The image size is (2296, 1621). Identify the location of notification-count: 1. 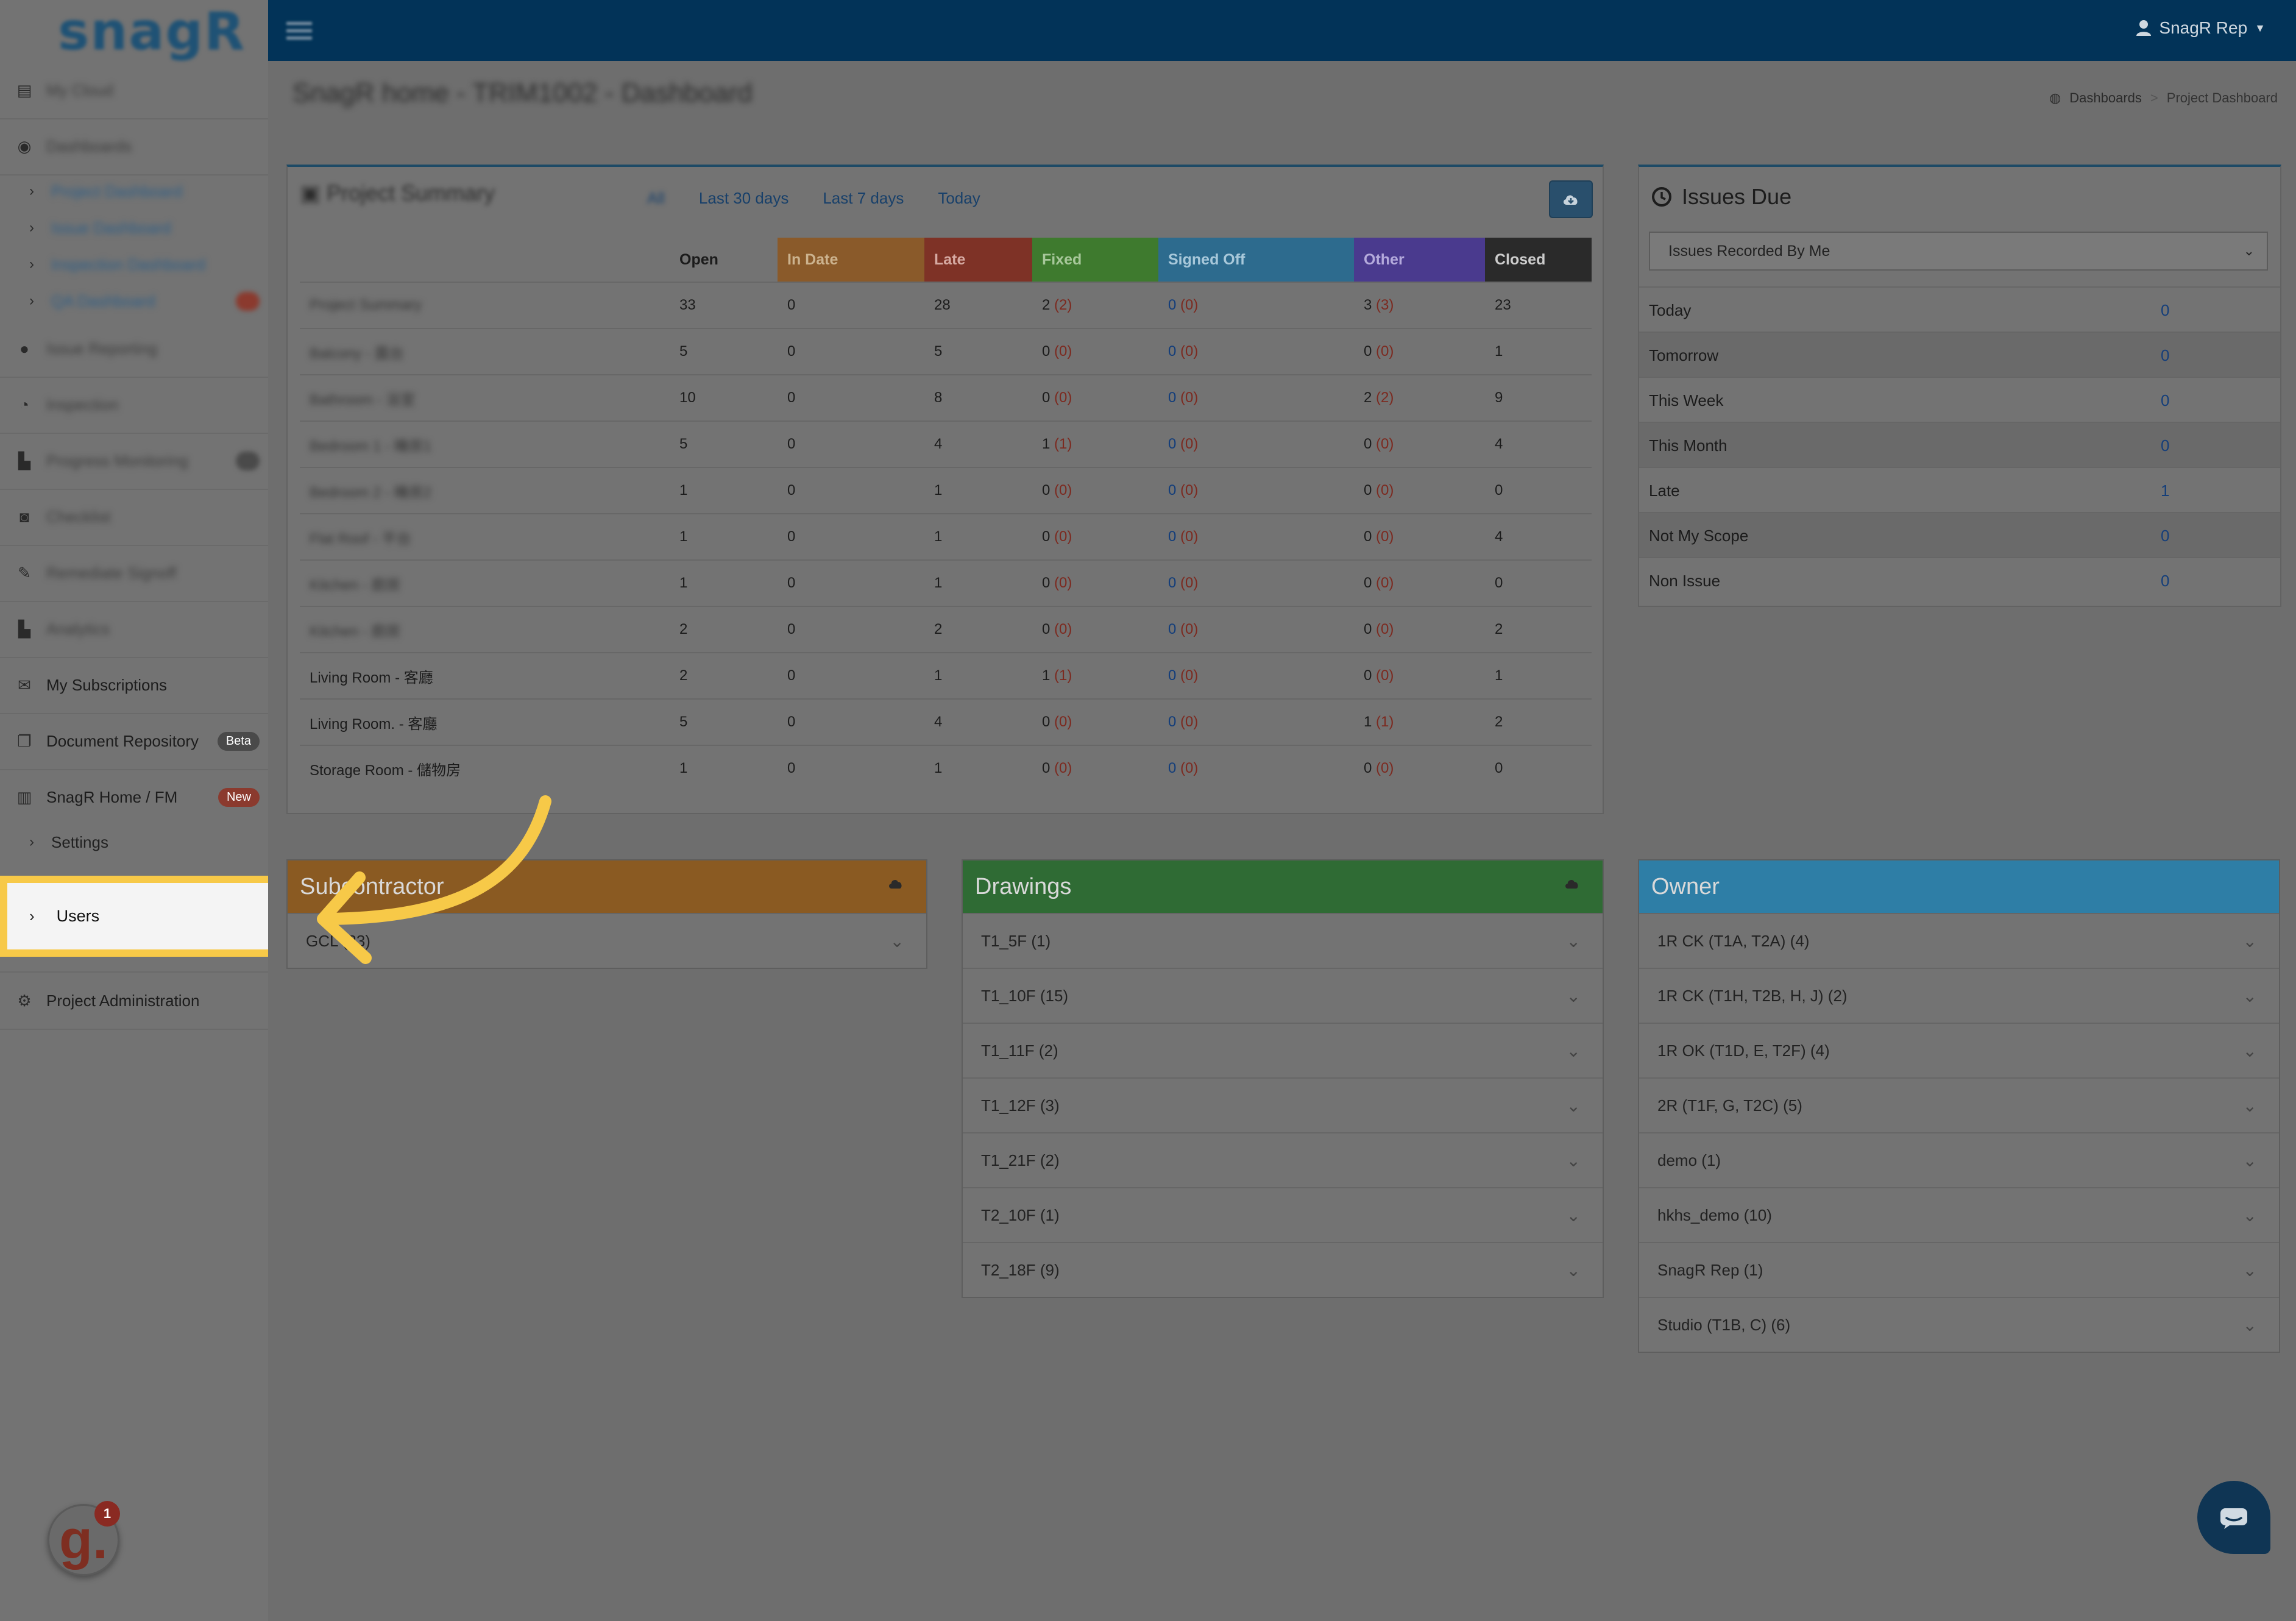
(107, 1514).